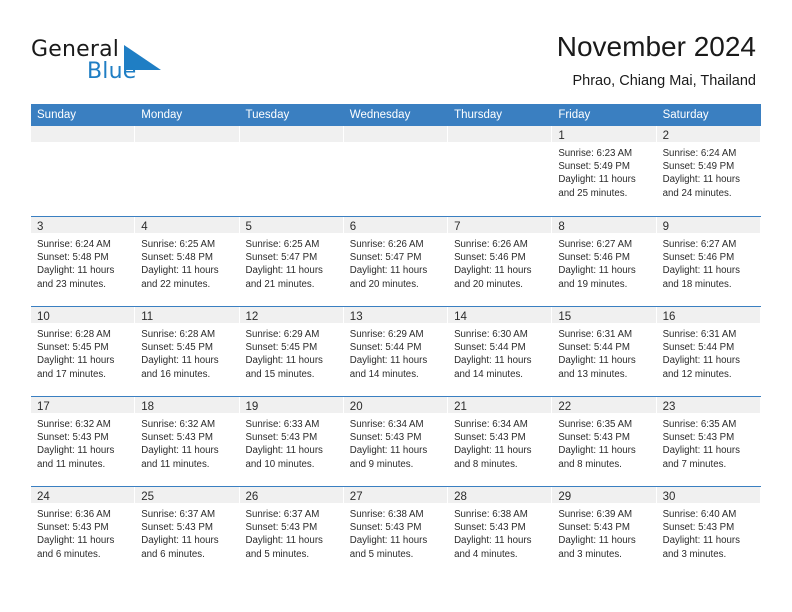 Image resolution: width=792 pixels, height=612 pixels. What do you see at coordinates (356, 317) in the screenshot?
I see `day-number: 13` at bounding box center [356, 317].